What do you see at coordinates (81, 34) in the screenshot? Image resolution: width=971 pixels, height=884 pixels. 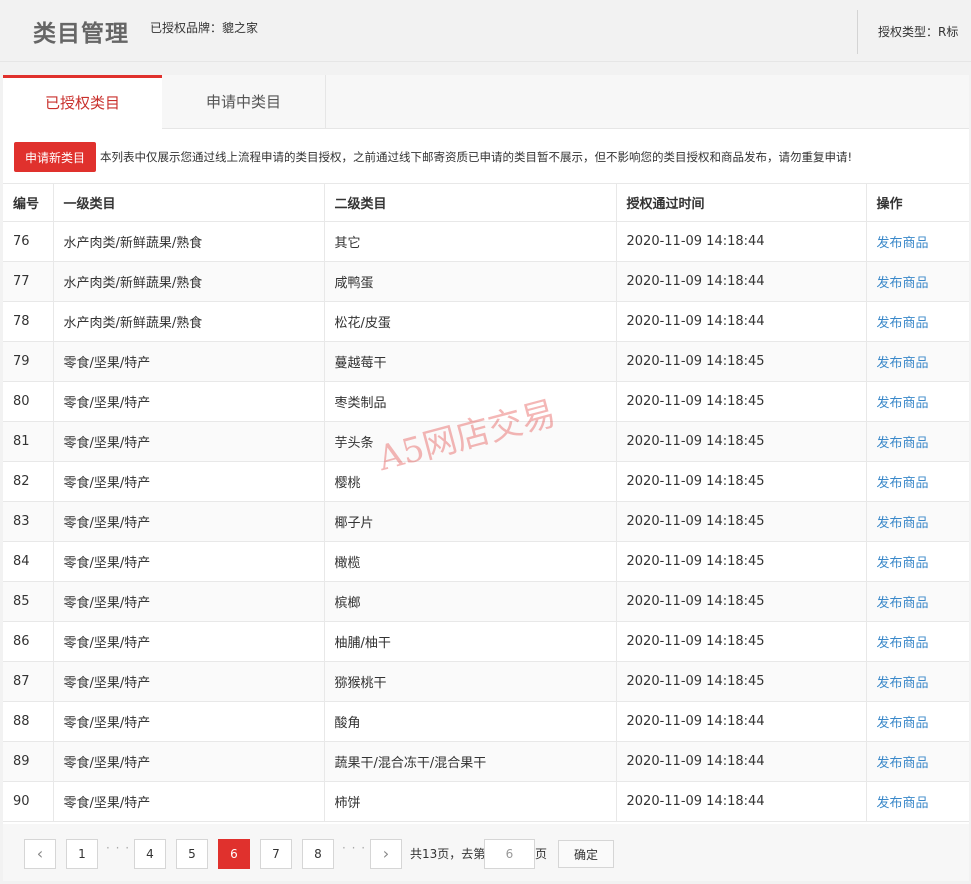 I see `page-title: 类目管理` at bounding box center [81, 34].